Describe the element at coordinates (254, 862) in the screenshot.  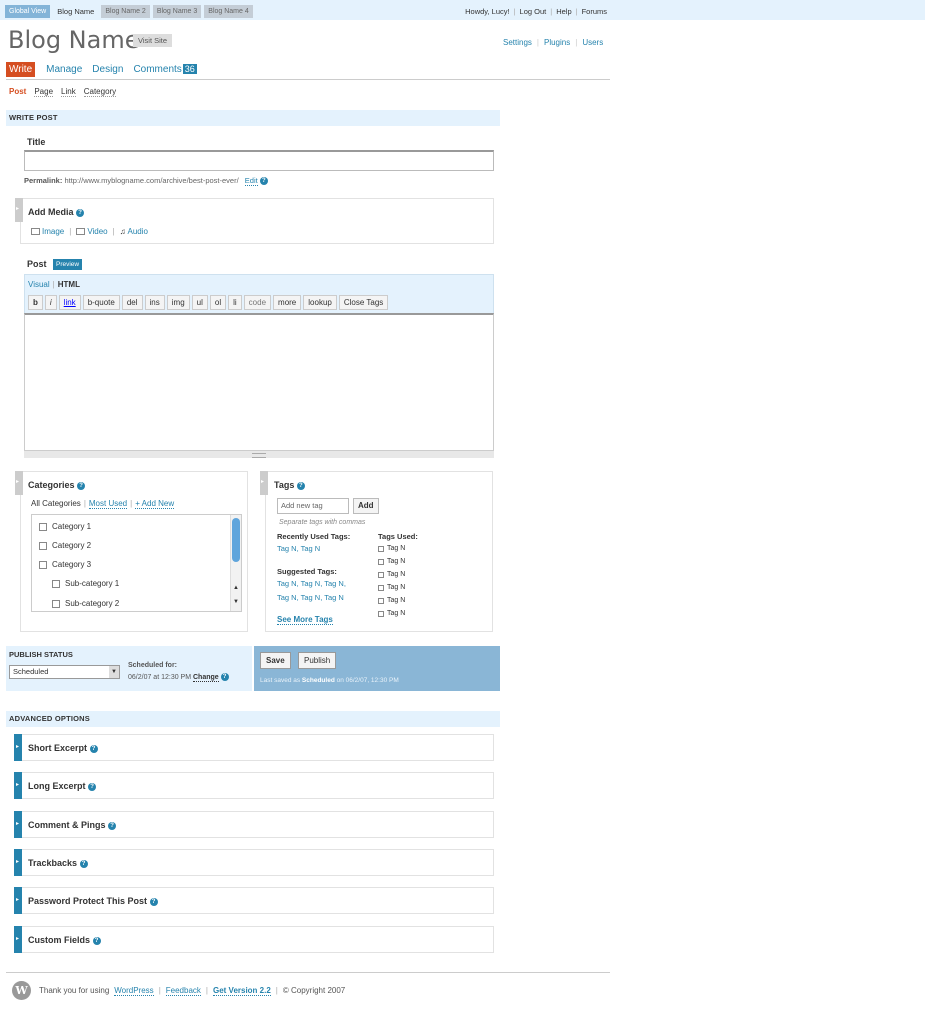
I see `trackbacks-panel: Trackbacks ?` at that location.